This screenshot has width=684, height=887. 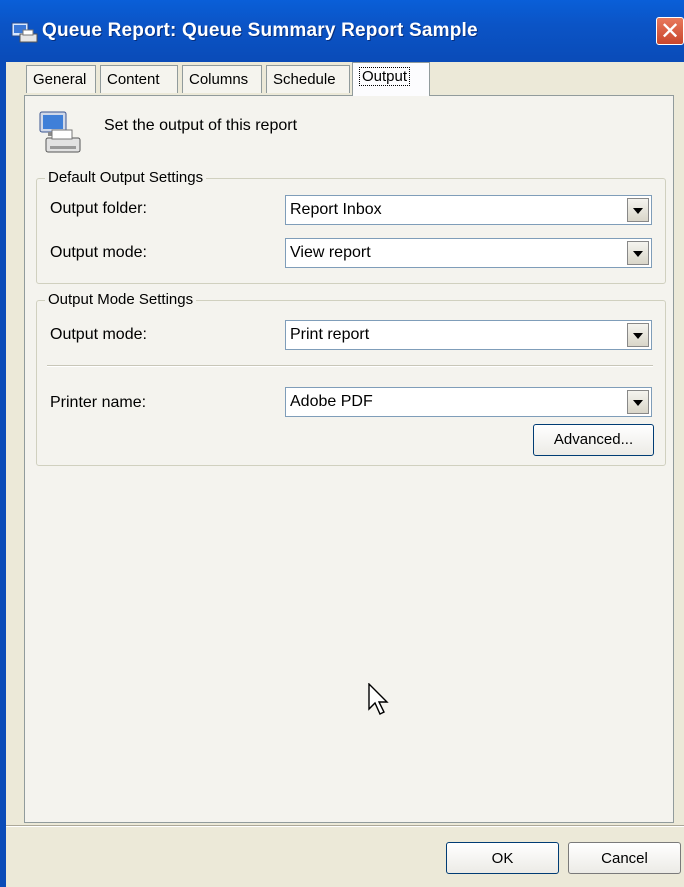 I want to click on printer-name-select: Adobe PDF, so click(x=468, y=402).